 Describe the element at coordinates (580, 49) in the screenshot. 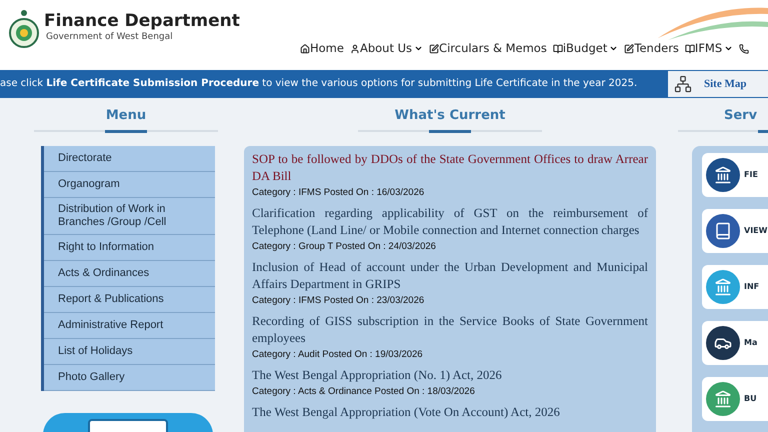

I see `nav-link: iBudget` at that location.